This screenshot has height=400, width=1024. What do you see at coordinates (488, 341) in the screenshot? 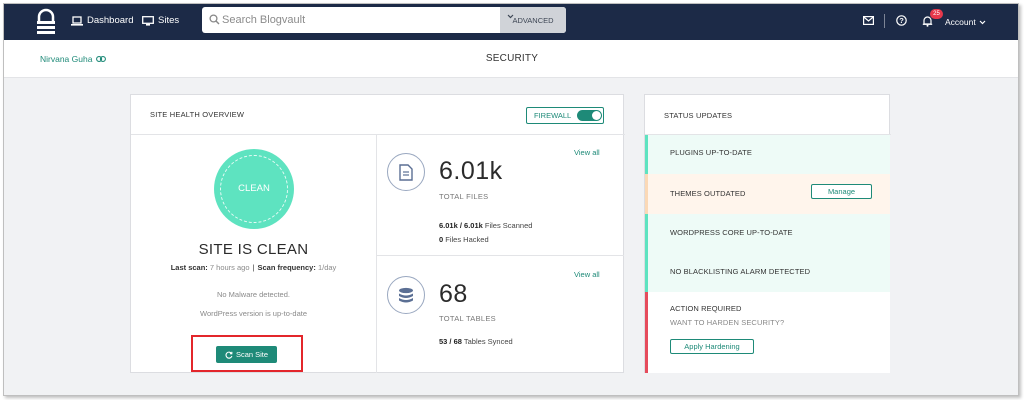
I see `tables-synced-text: Tables Synced` at bounding box center [488, 341].